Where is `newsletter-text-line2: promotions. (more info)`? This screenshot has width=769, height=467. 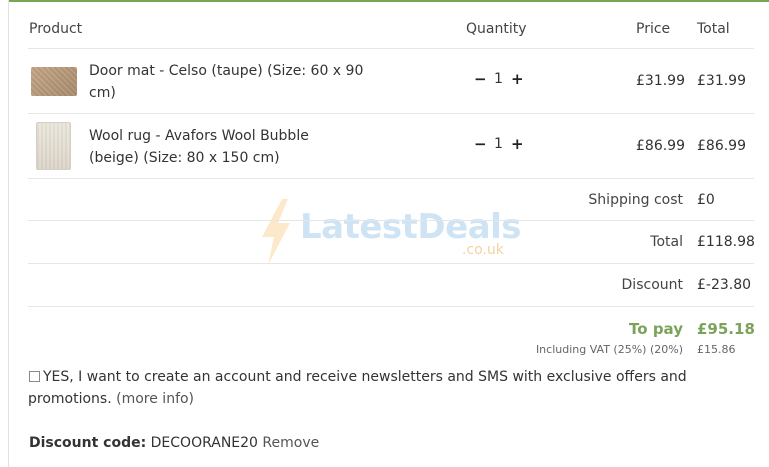 newsletter-text-line2: promotions. (more info) is located at coordinates (111, 399).